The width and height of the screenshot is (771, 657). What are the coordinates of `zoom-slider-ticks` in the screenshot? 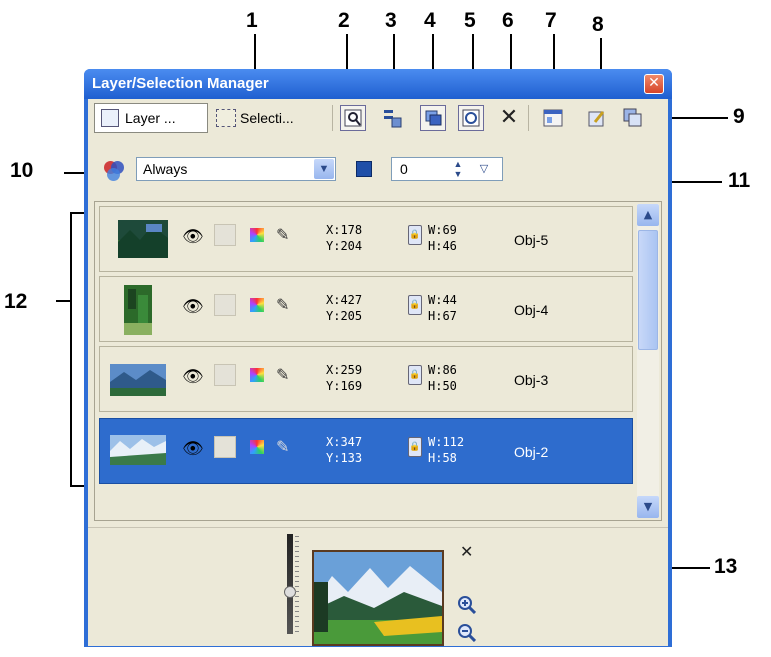 It's located at (297, 584).